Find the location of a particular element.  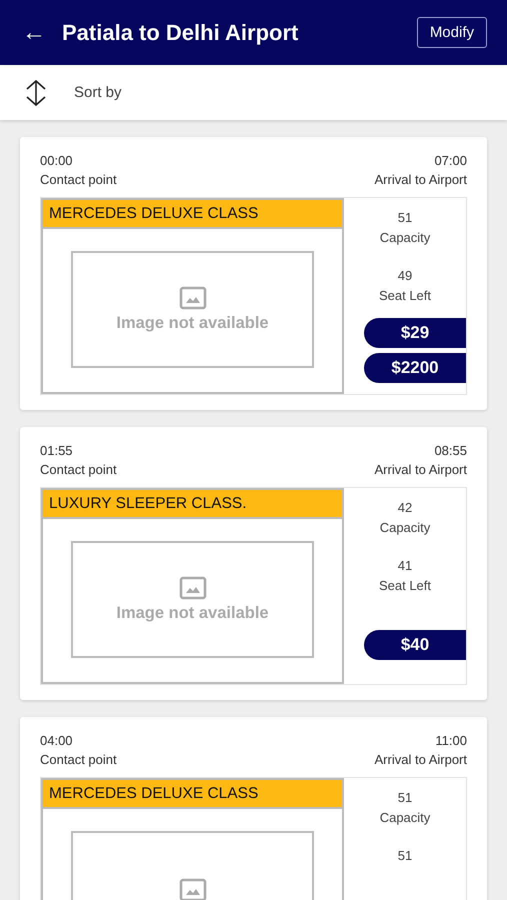

capacity-value: 42 is located at coordinates (405, 508).